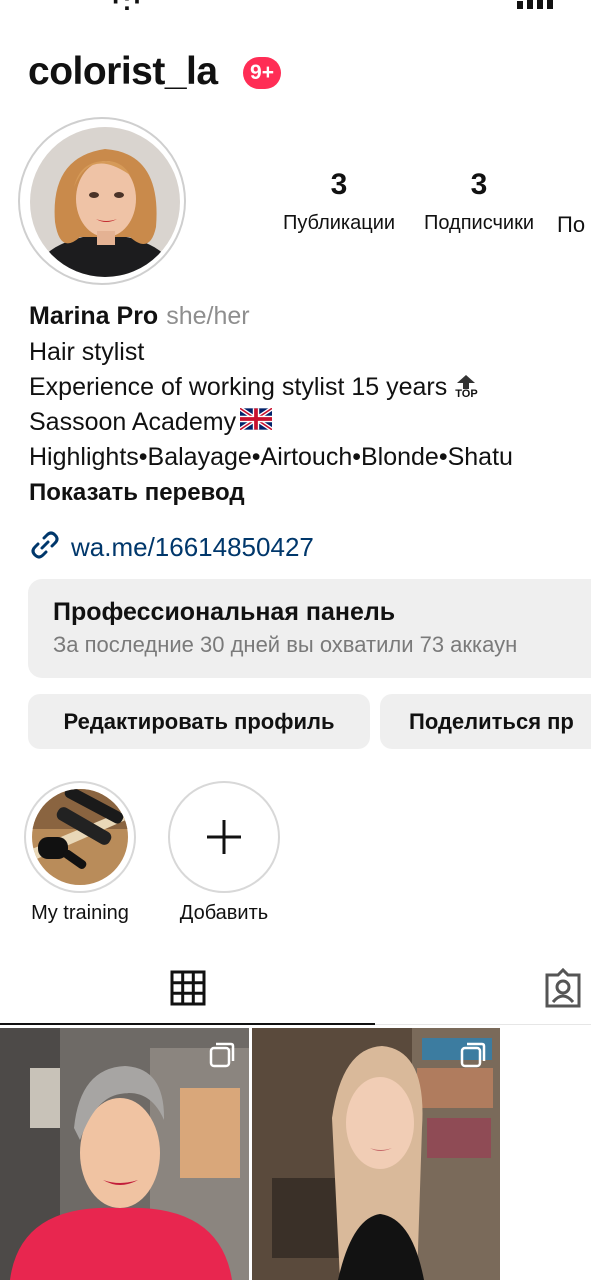 This screenshot has height=1280, width=591. Describe the element at coordinates (87, 352) in the screenshot. I see `bio-line-1: Hair stylist` at that location.